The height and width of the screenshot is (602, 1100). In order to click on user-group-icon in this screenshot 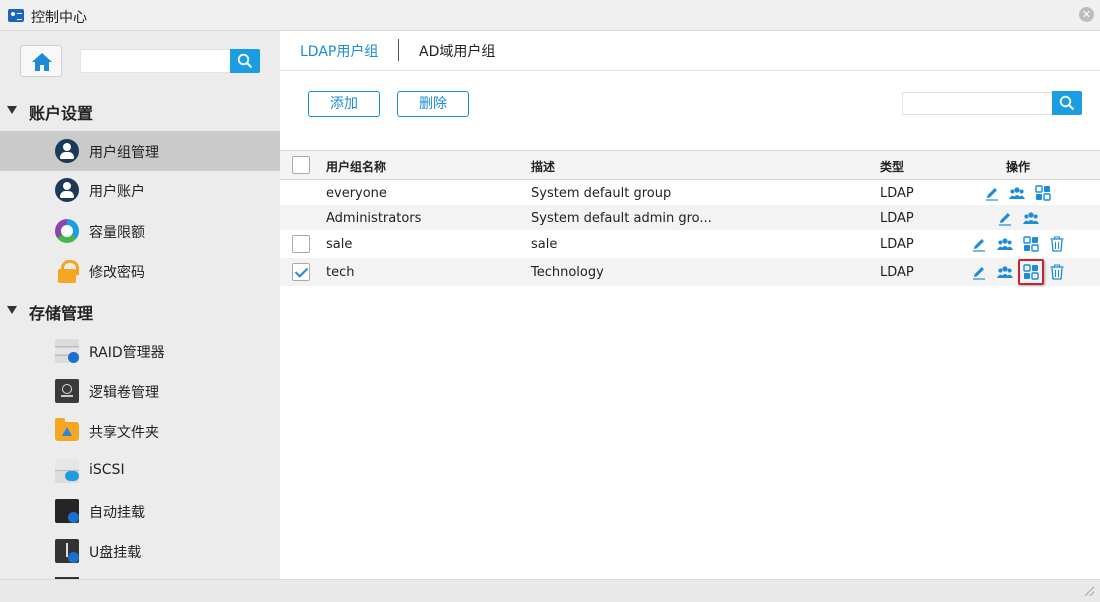, I will do `click(67, 151)`.